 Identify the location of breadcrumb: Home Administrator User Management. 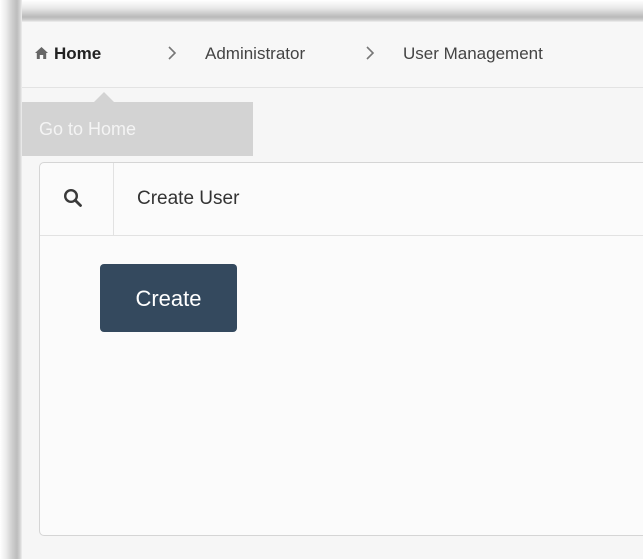
(332, 55).